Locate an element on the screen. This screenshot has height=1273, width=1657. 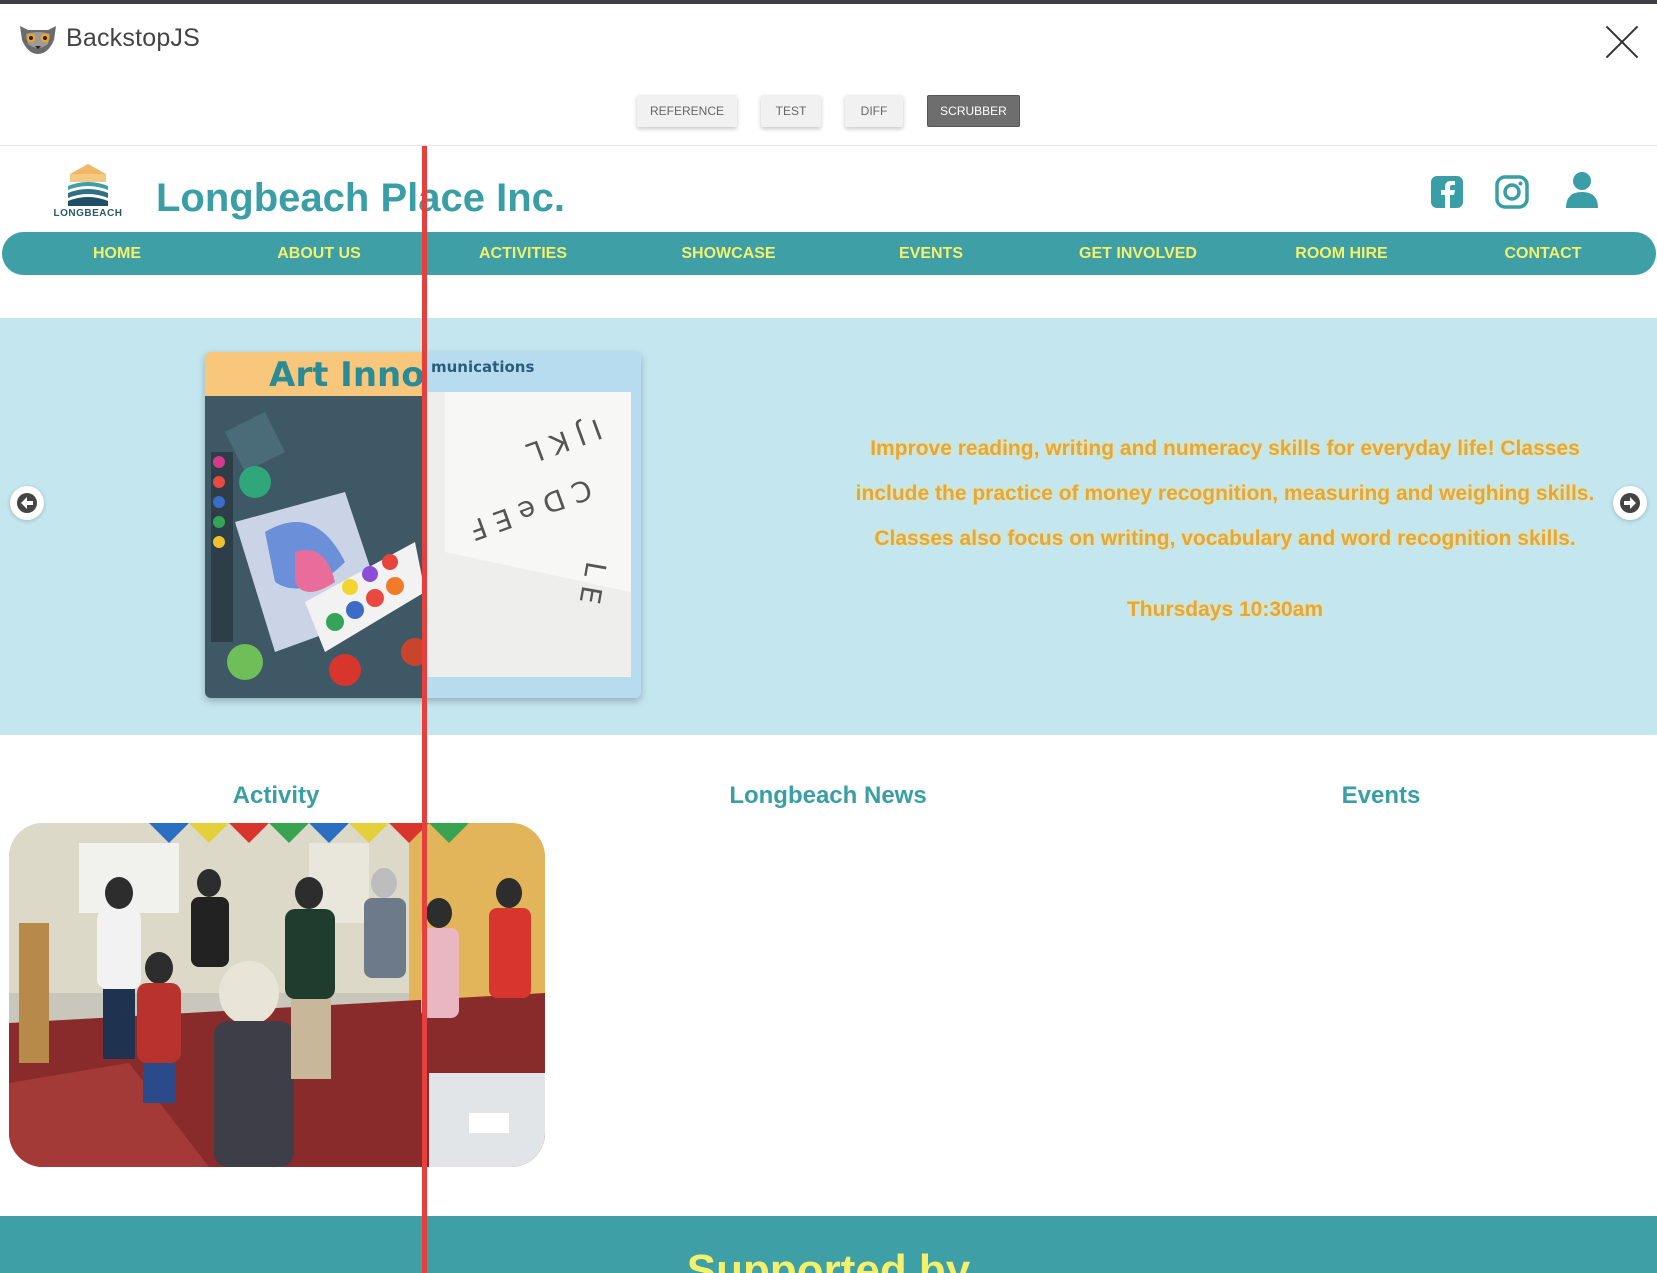
nav-get-involved: GET INVOLVED is located at coordinates (1138, 253).